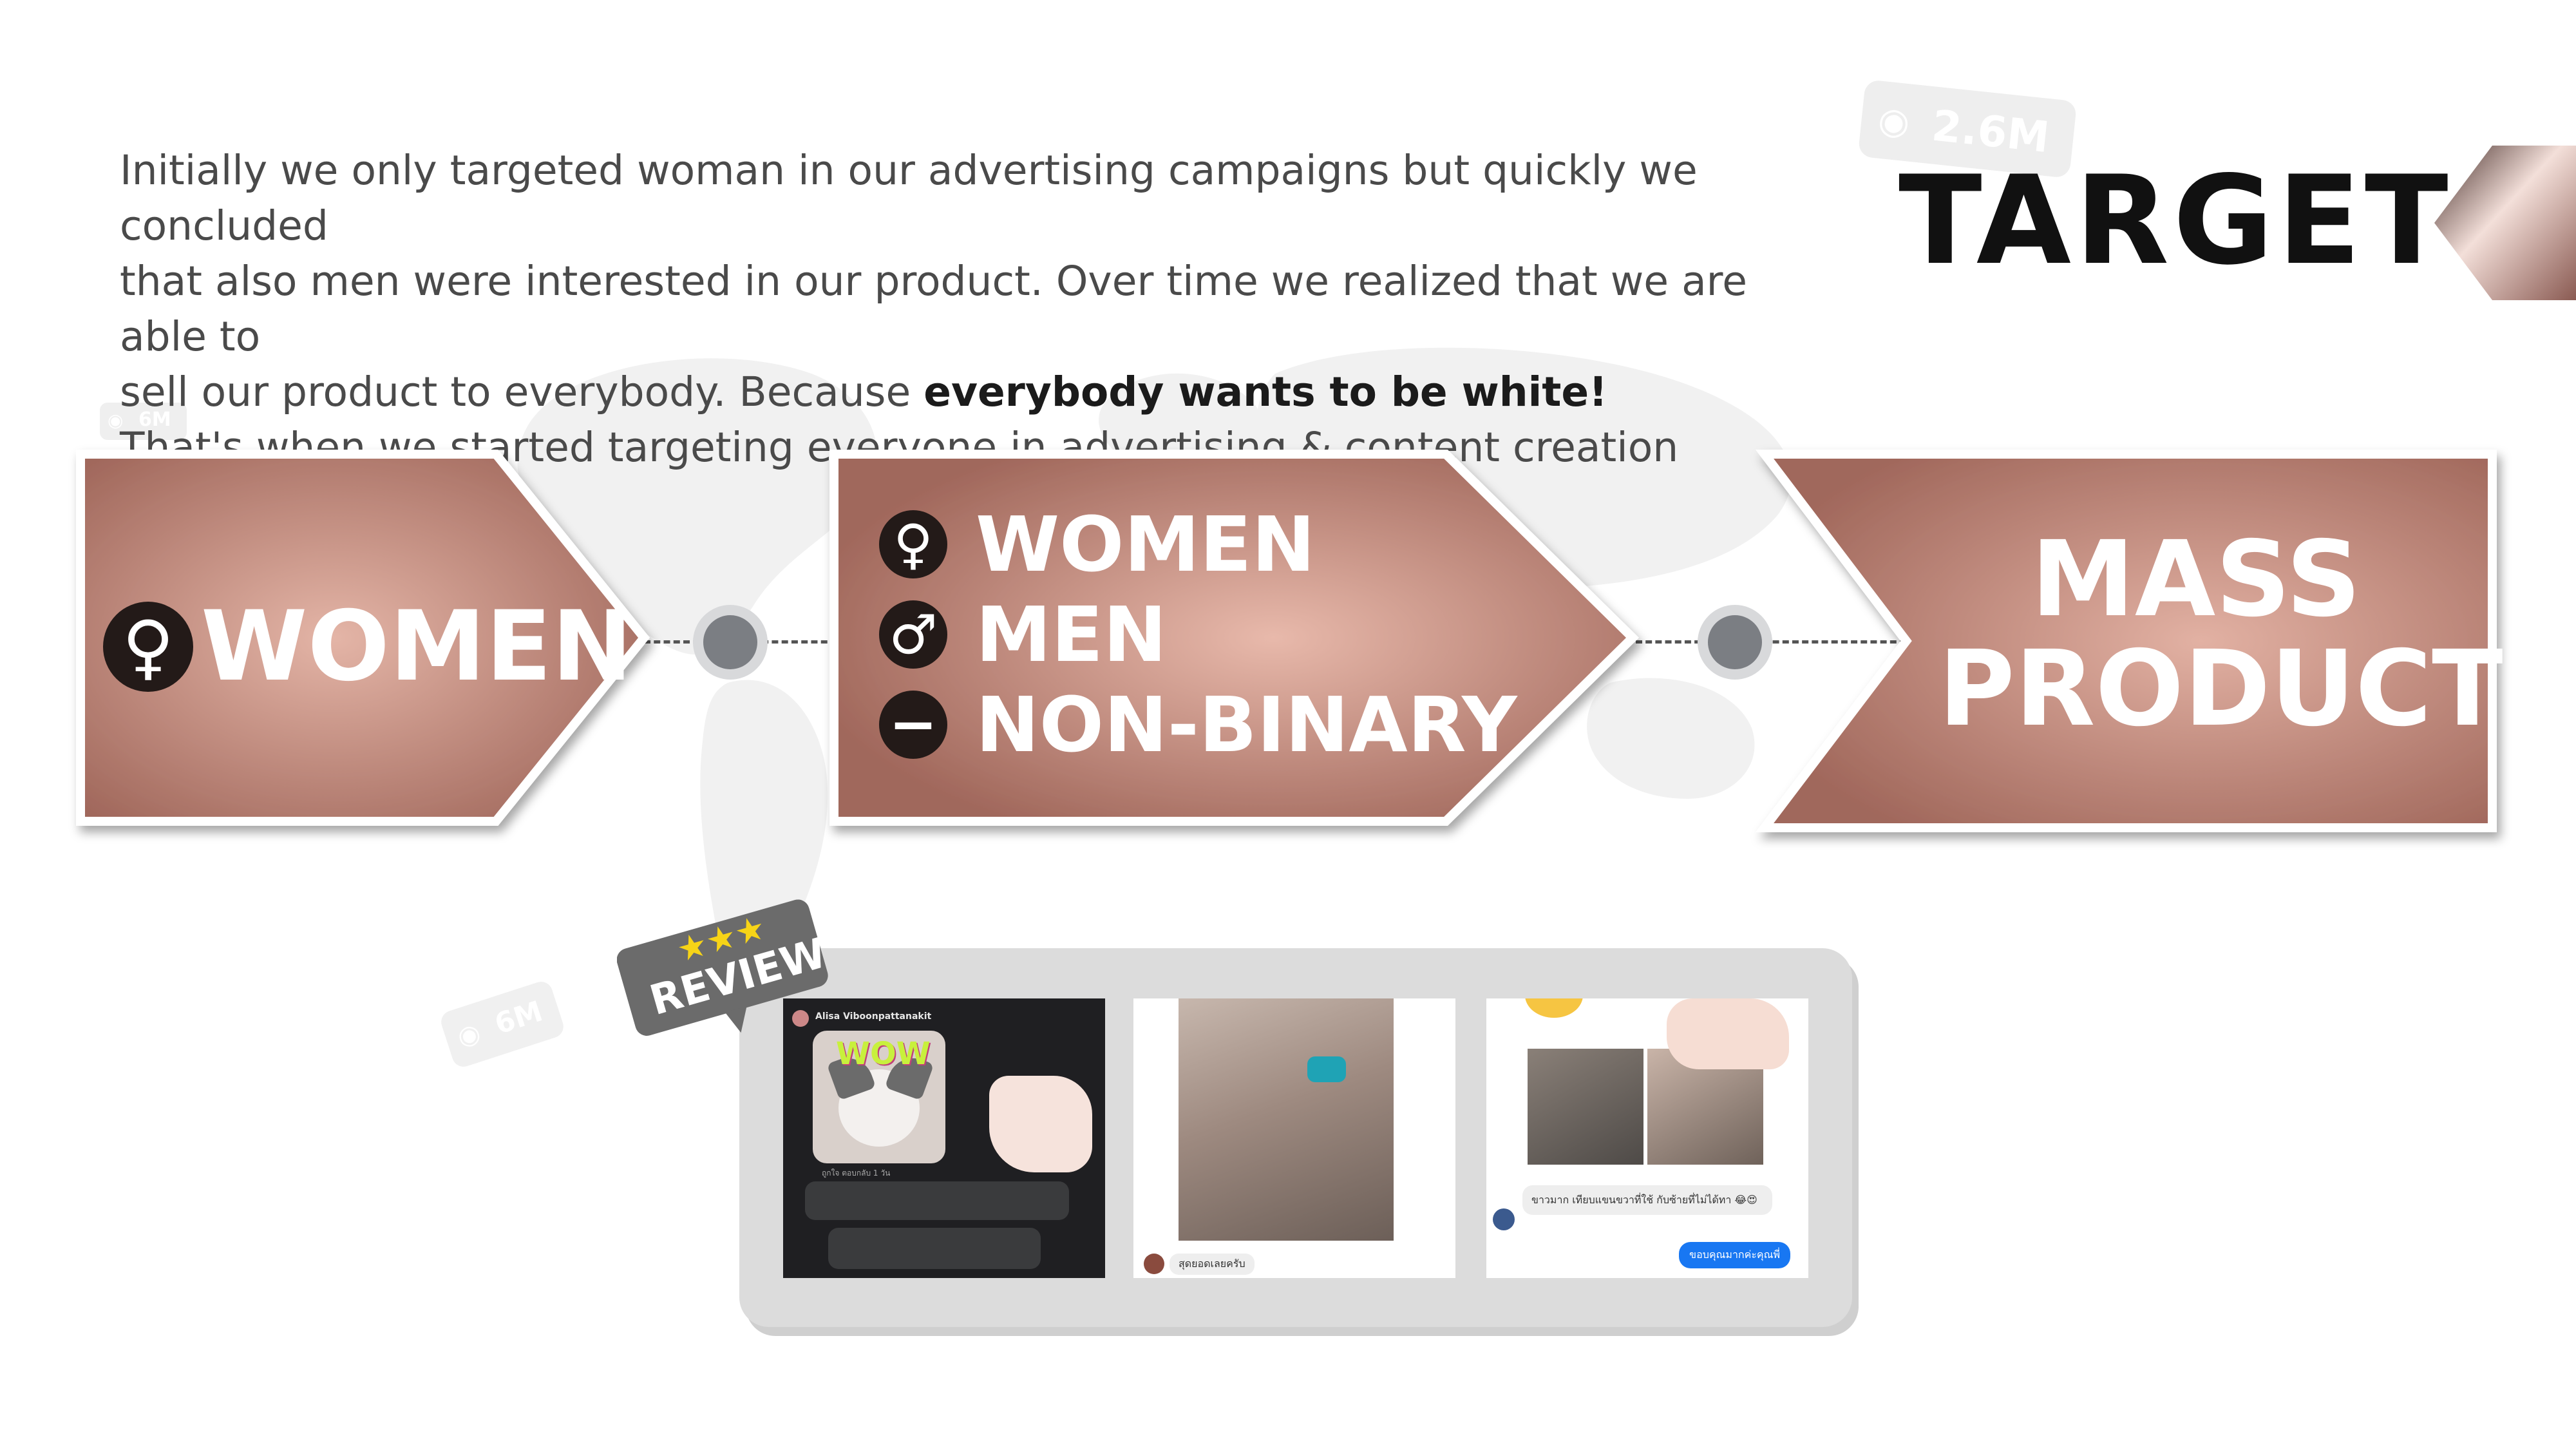  I want to click on review-caption: สุดยอดเลยครับ, so click(1212, 1264).